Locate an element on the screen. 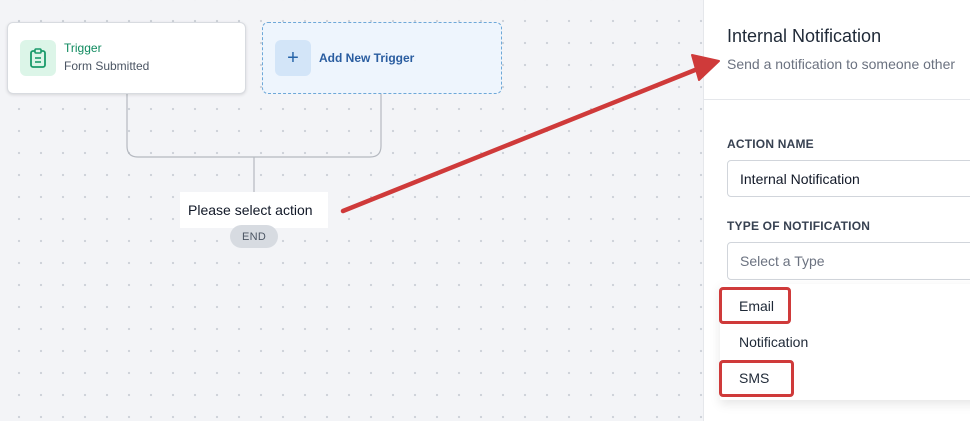 This screenshot has width=970, height=421. select-action-node: Please select action is located at coordinates (254, 210).